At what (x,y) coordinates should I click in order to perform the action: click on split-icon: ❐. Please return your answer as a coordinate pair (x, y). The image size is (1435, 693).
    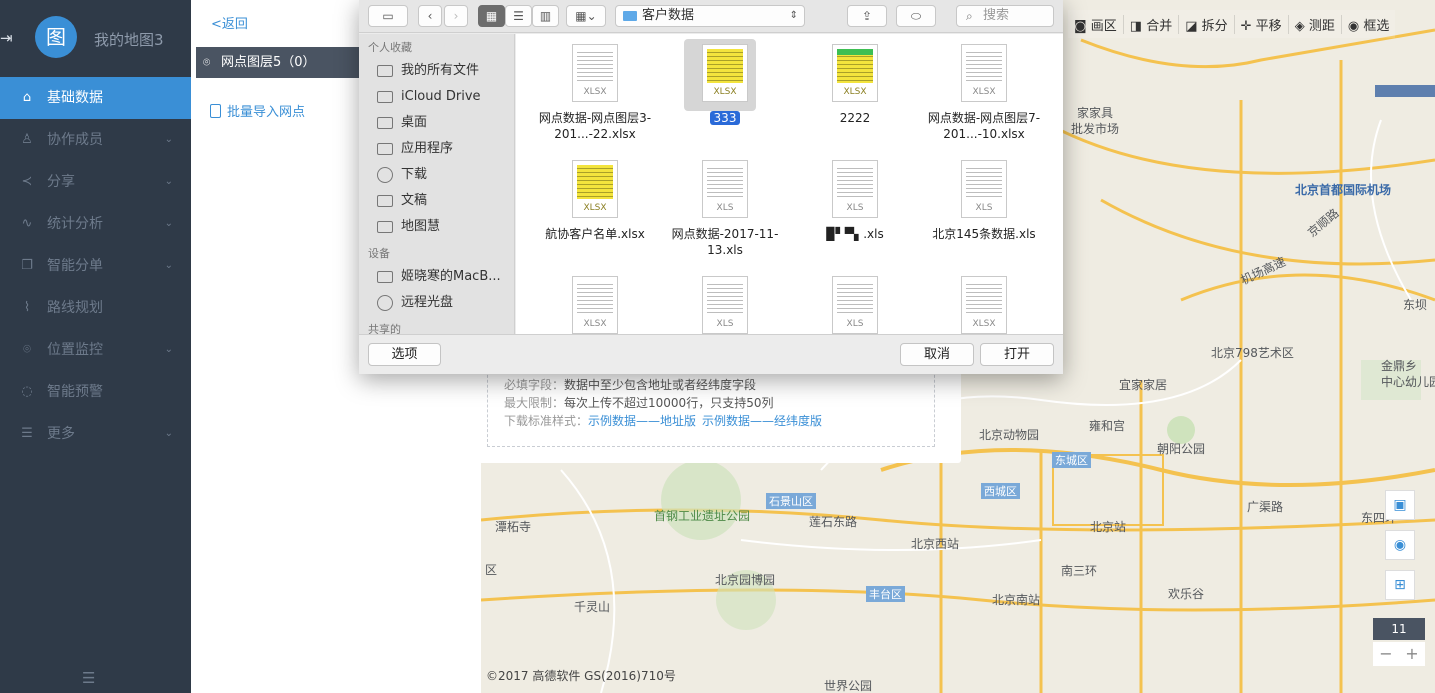
    Looking at the image, I should click on (27, 265).